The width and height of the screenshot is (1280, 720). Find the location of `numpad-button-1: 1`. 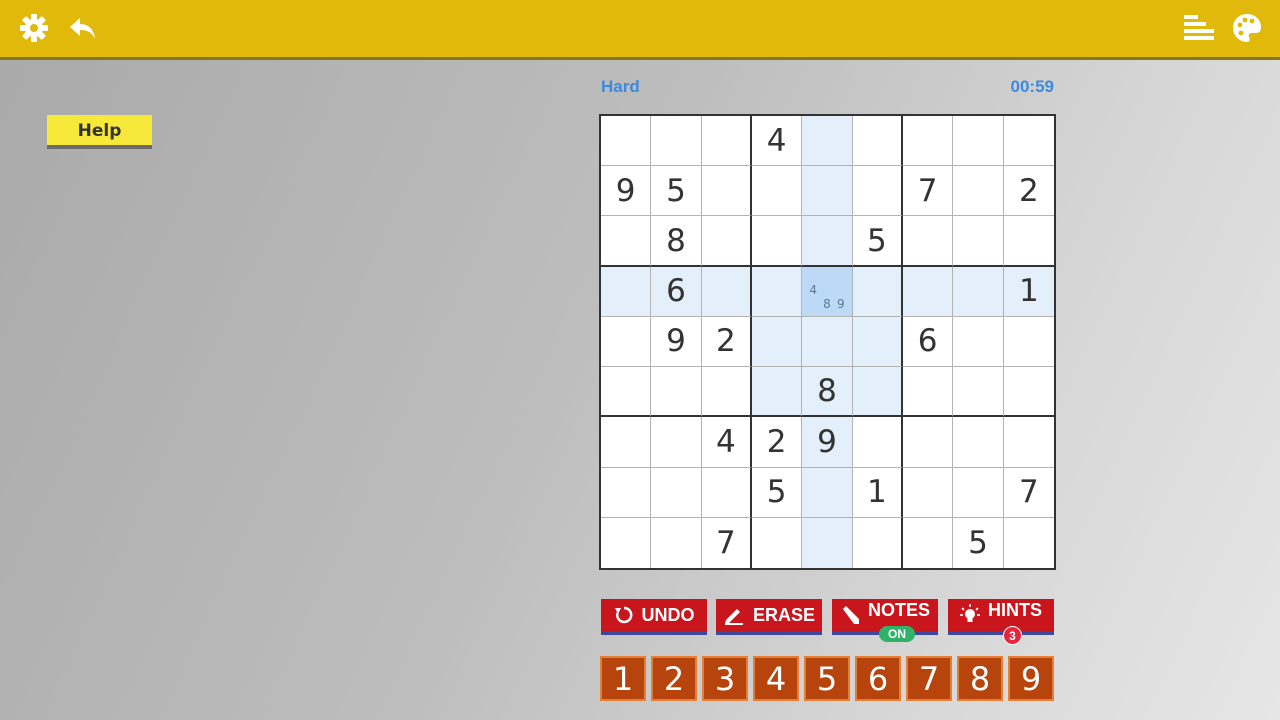

numpad-button-1: 1 is located at coordinates (623, 678).